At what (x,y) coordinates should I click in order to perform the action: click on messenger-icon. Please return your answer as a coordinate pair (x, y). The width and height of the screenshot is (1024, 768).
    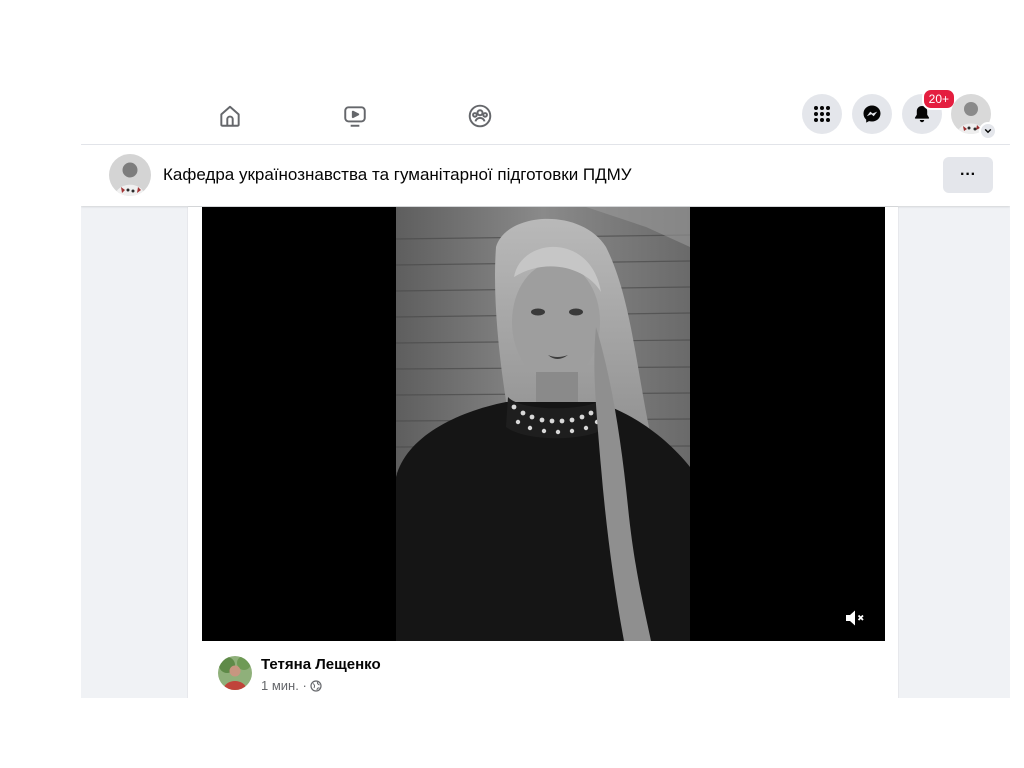
    Looking at the image, I should click on (872, 114).